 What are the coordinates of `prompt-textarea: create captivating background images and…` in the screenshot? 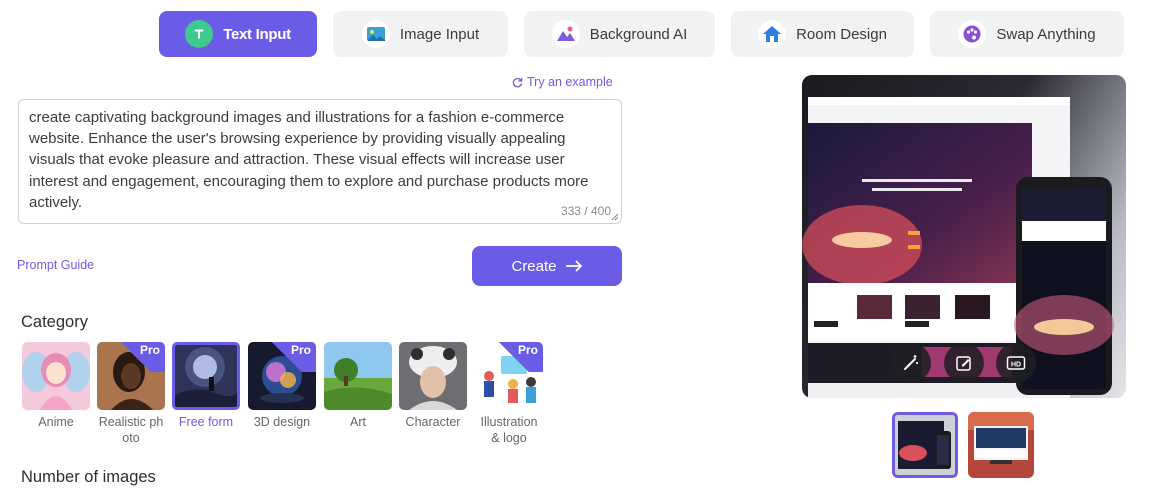 It's located at (320, 161).